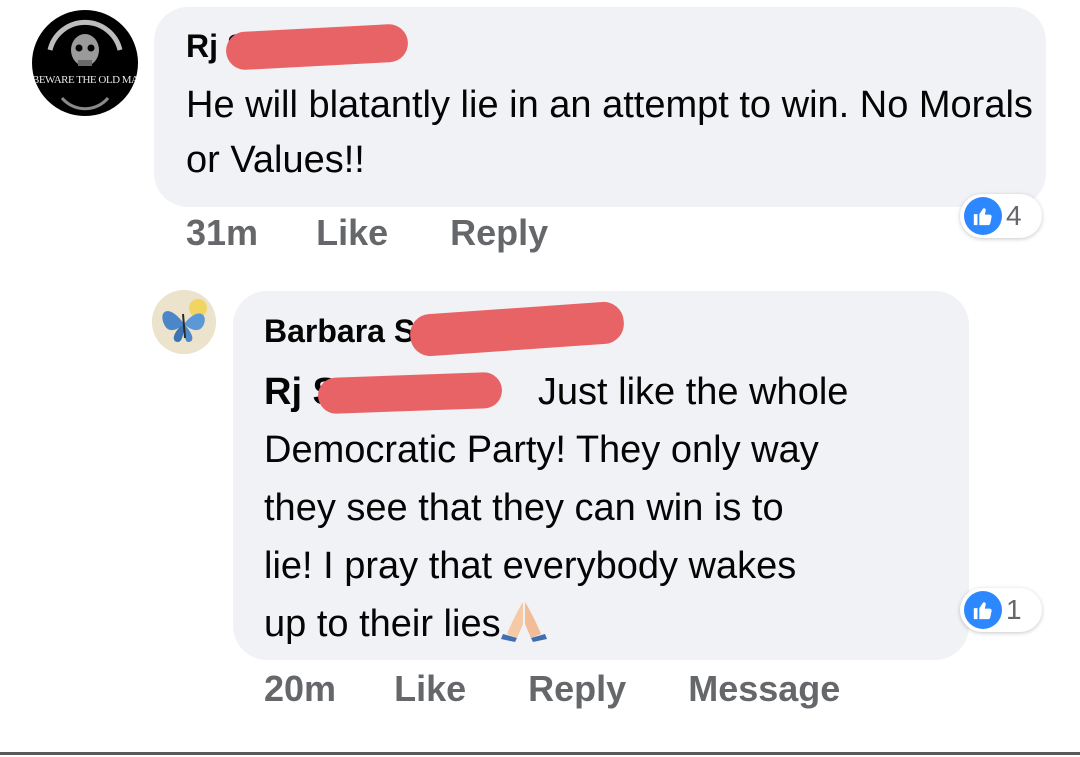 The height and width of the screenshot is (757, 1080). I want to click on comment-actions-1: 31m Like Reply, so click(367, 233).